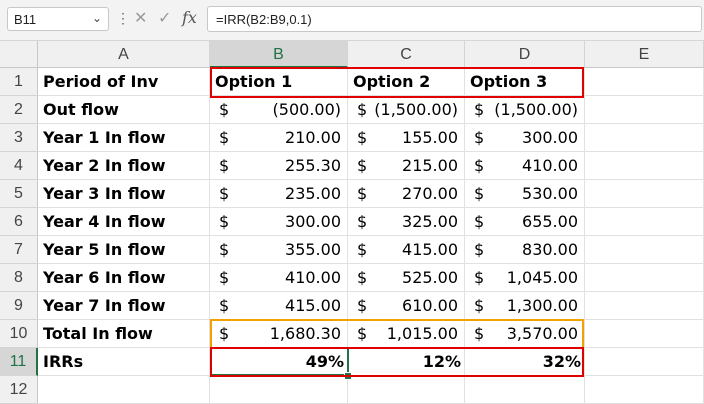  I want to click on fill-handle, so click(348, 376).